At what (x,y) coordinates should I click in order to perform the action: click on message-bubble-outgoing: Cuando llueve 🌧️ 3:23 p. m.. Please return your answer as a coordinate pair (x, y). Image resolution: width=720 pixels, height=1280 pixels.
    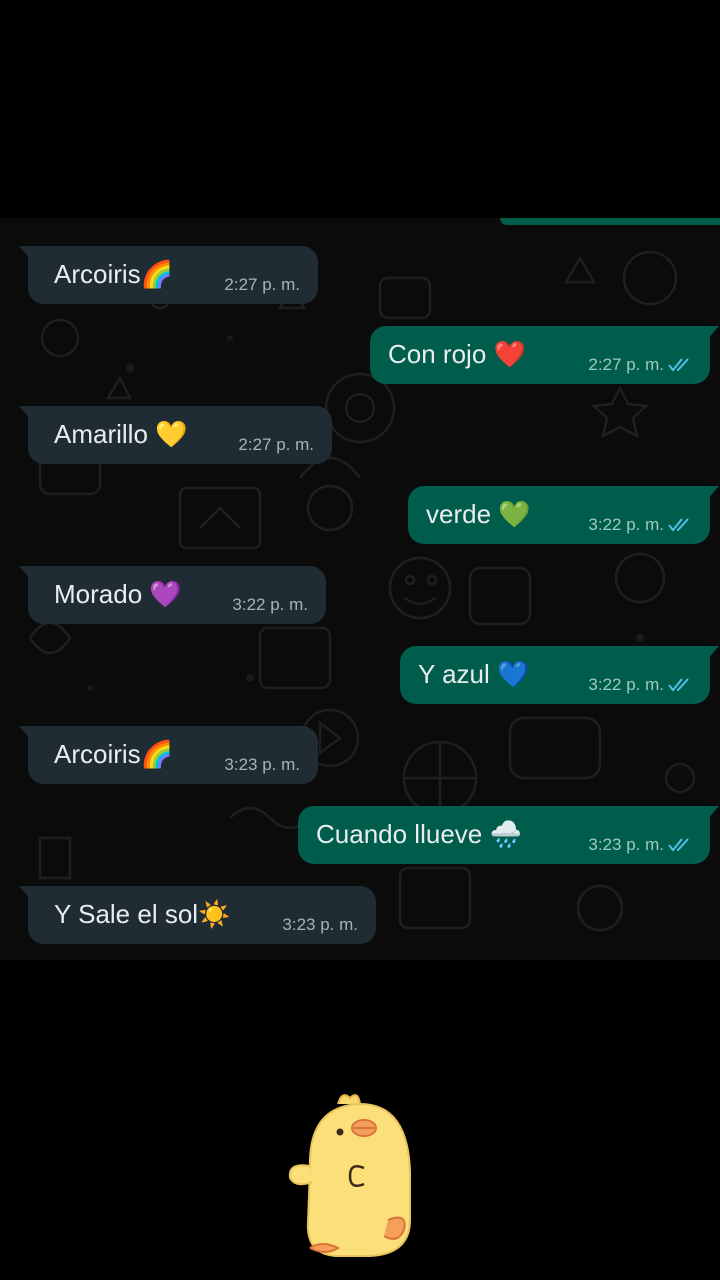
    Looking at the image, I should click on (508, 835).